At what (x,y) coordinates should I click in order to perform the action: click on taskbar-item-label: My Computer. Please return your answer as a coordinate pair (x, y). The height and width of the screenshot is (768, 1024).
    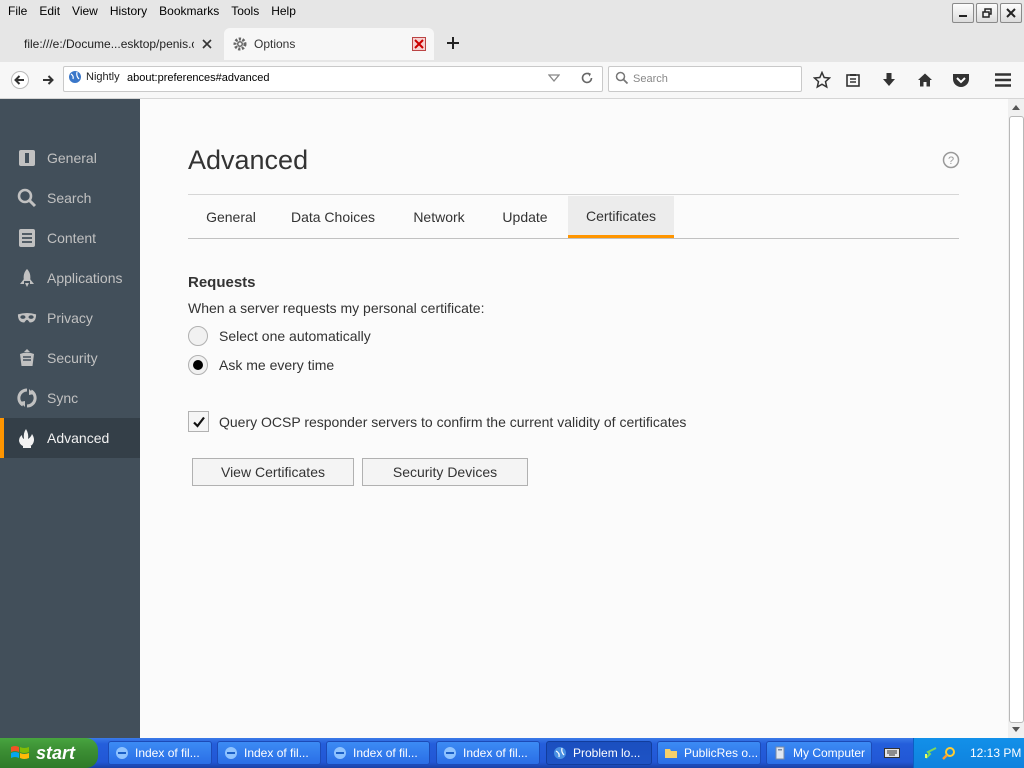
    Looking at the image, I should click on (829, 753).